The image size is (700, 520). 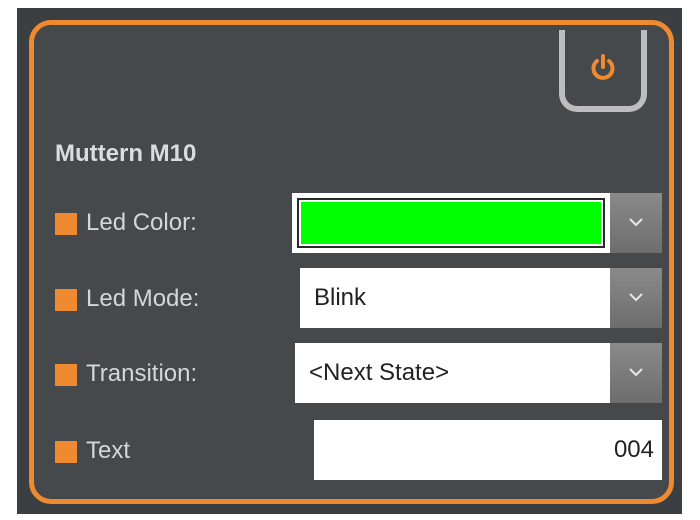 I want to click on transition-label: Transition:, so click(x=142, y=373).